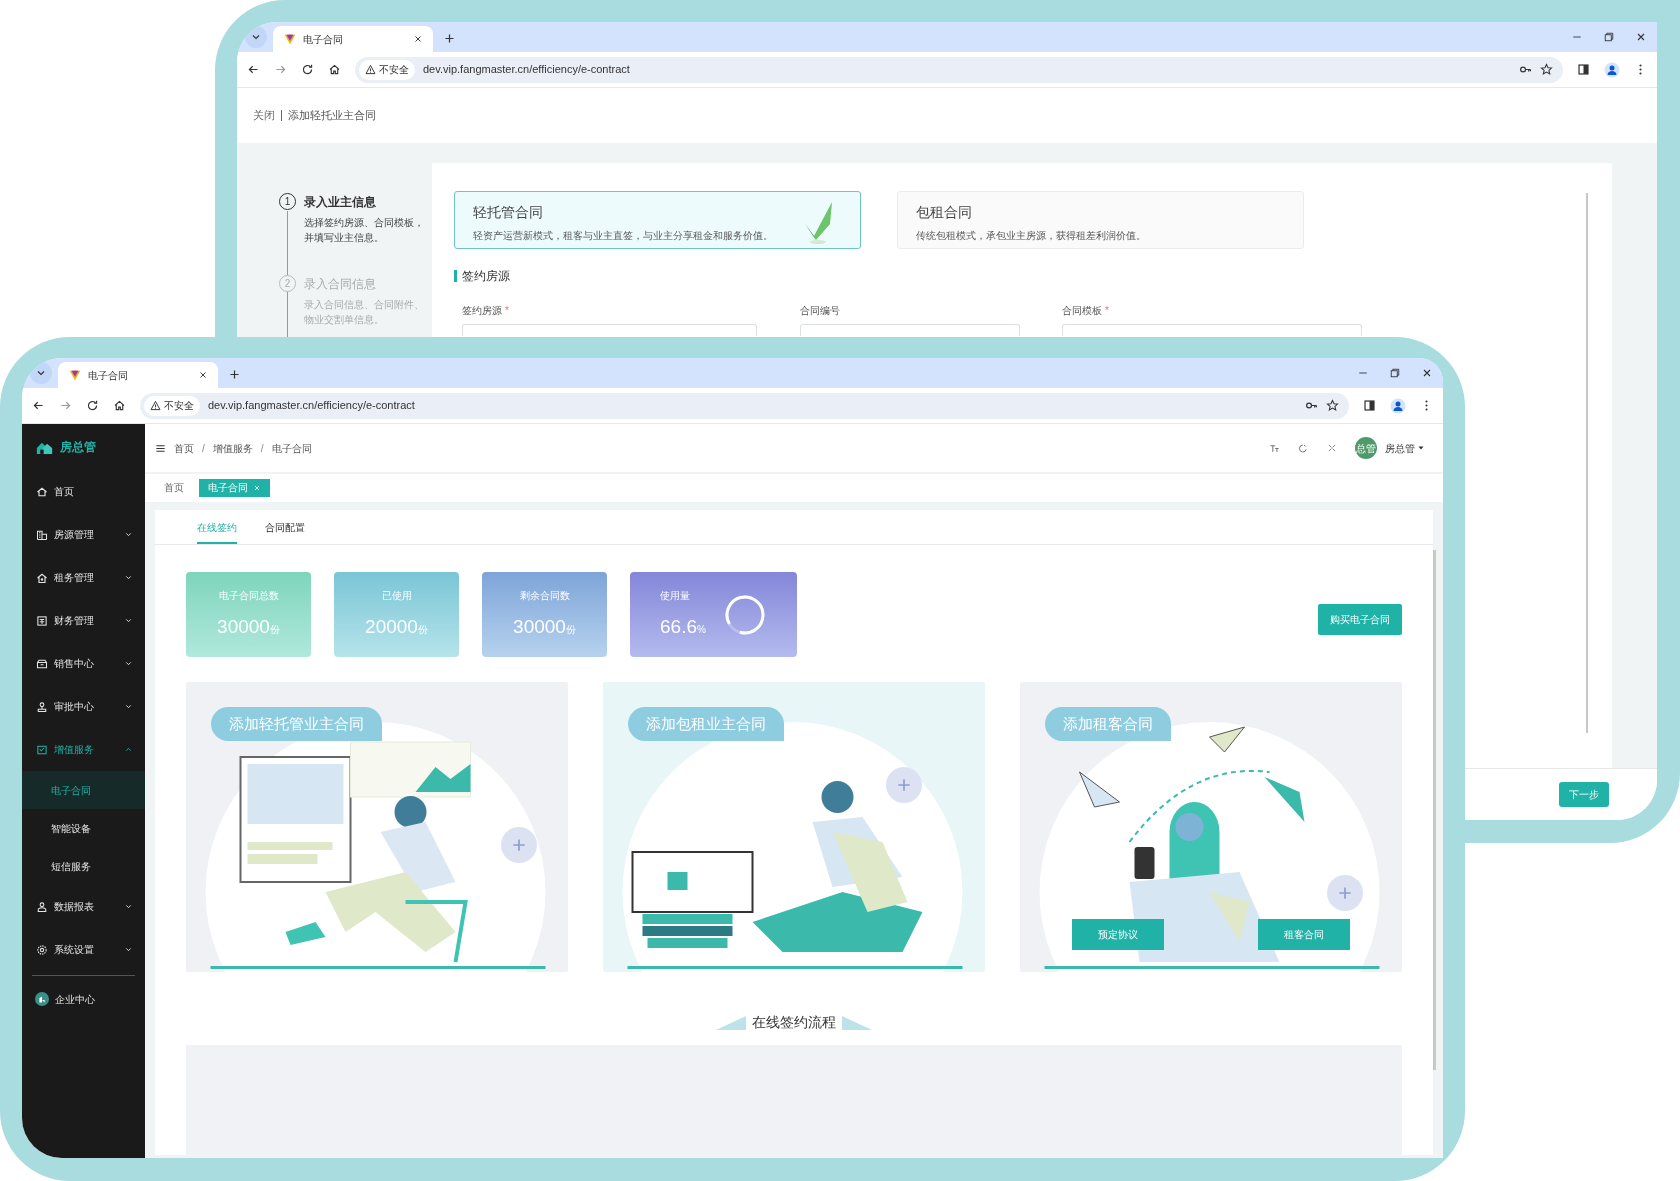  What do you see at coordinates (264, 115) in the screenshot?
I see `close-link: 关闭` at bounding box center [264, 115].